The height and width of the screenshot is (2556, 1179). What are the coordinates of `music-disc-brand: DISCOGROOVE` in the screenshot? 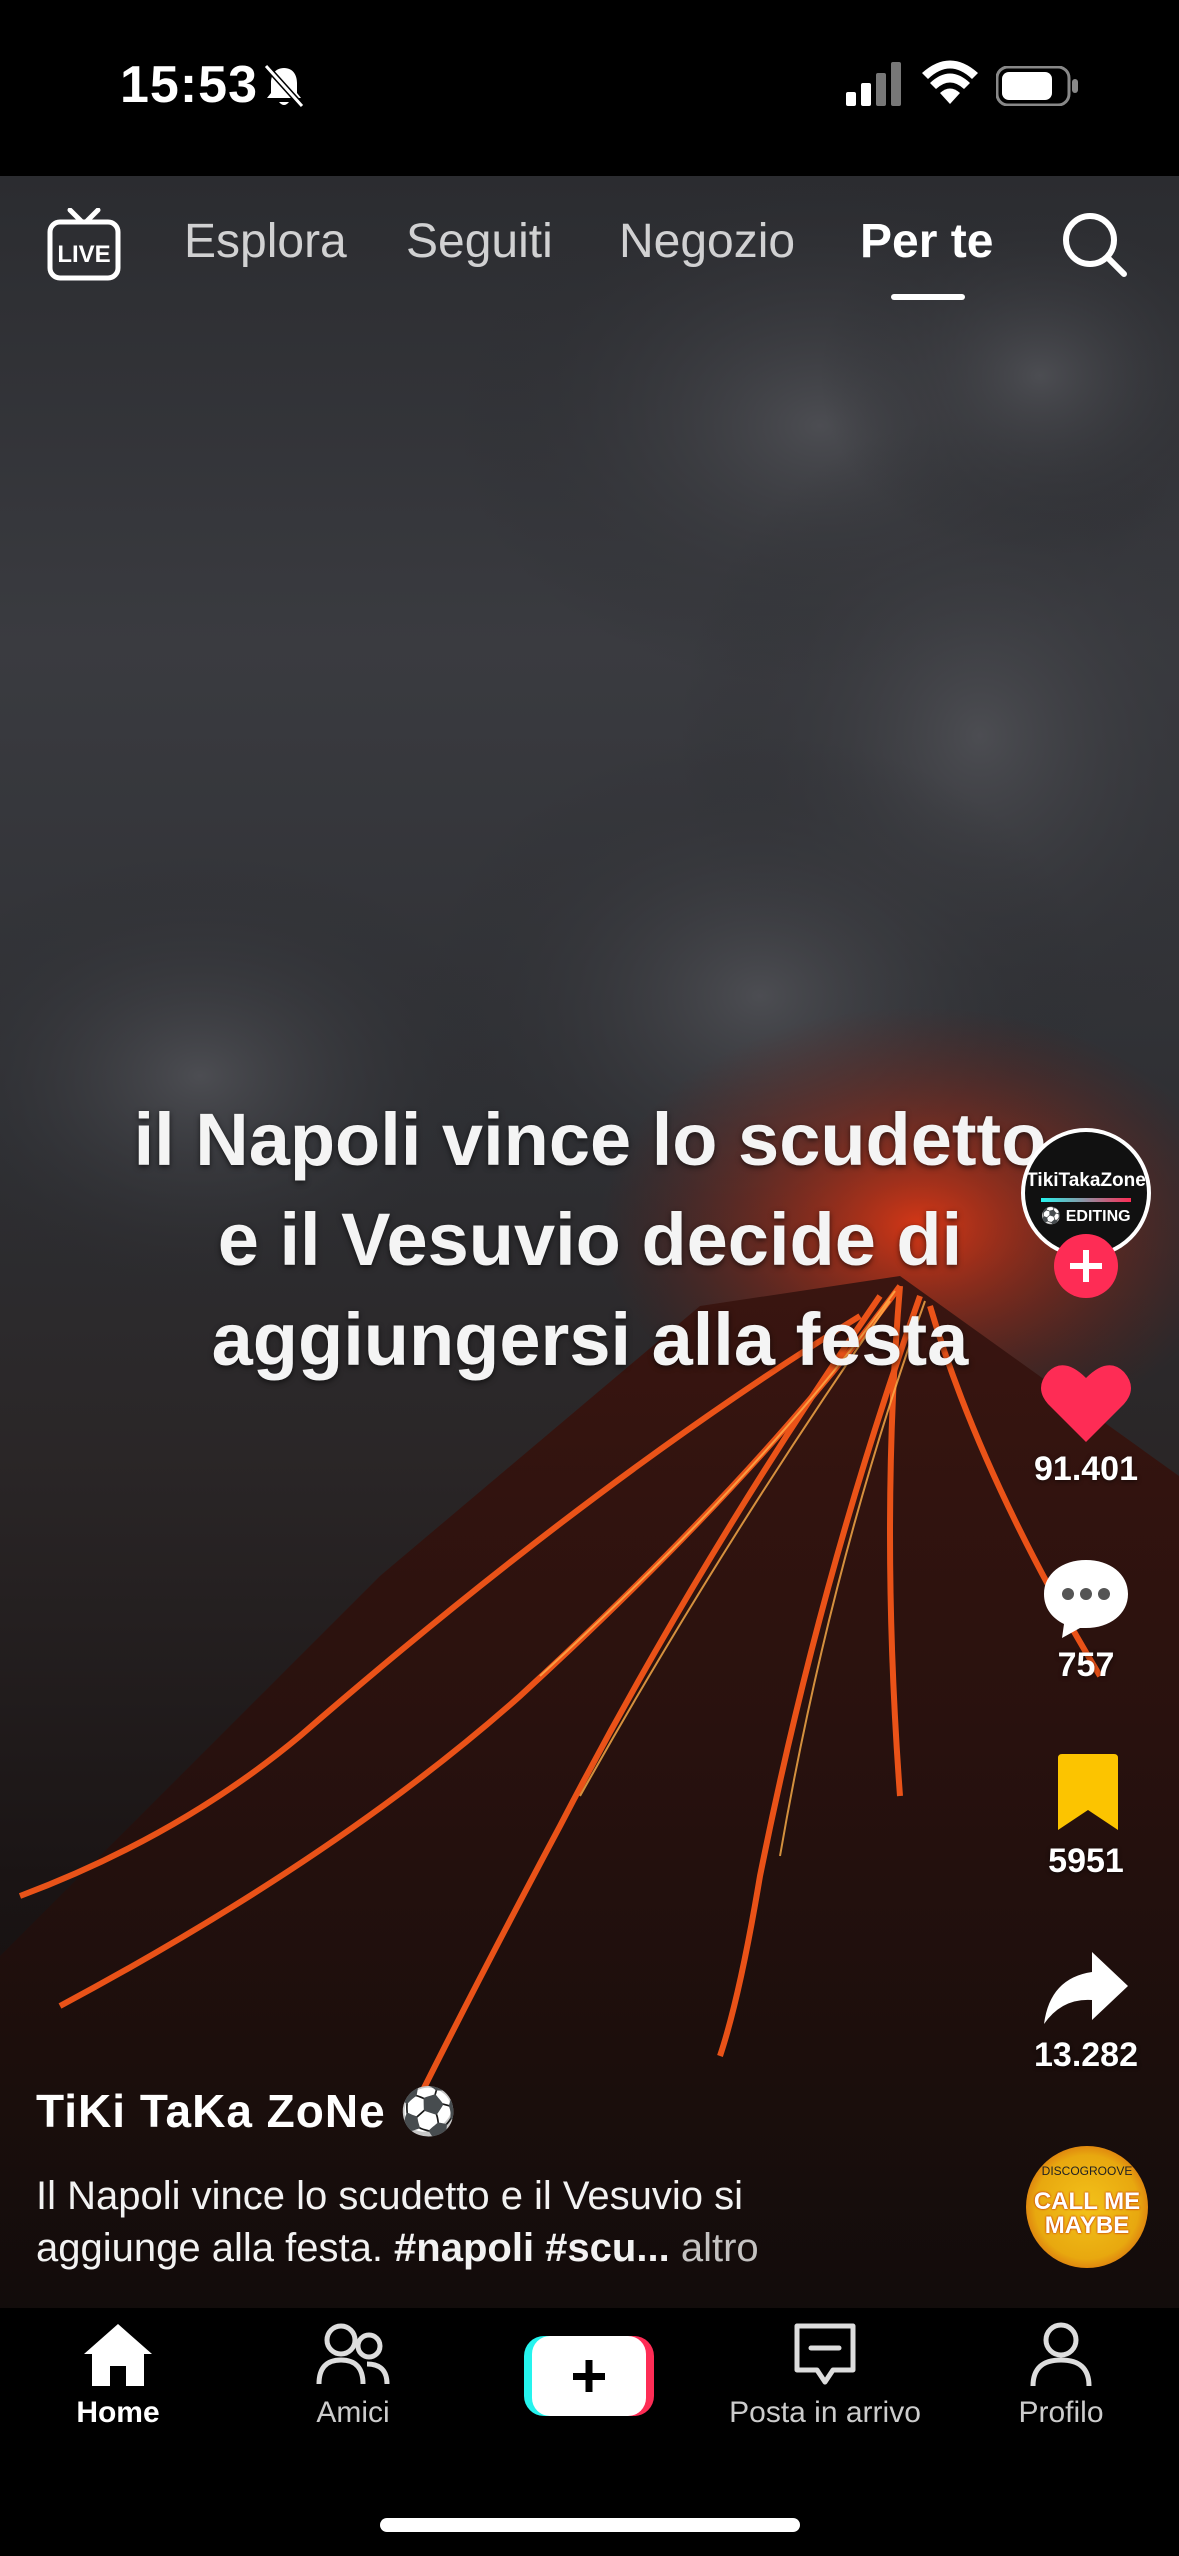 It's located at (1087, 2171).